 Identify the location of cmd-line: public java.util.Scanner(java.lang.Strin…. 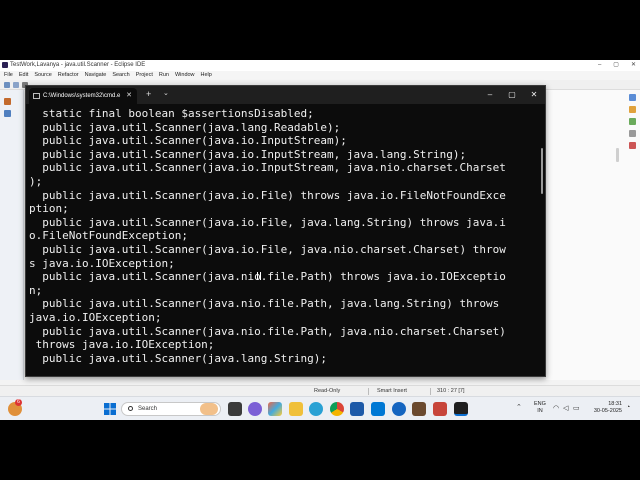
(178, 358).